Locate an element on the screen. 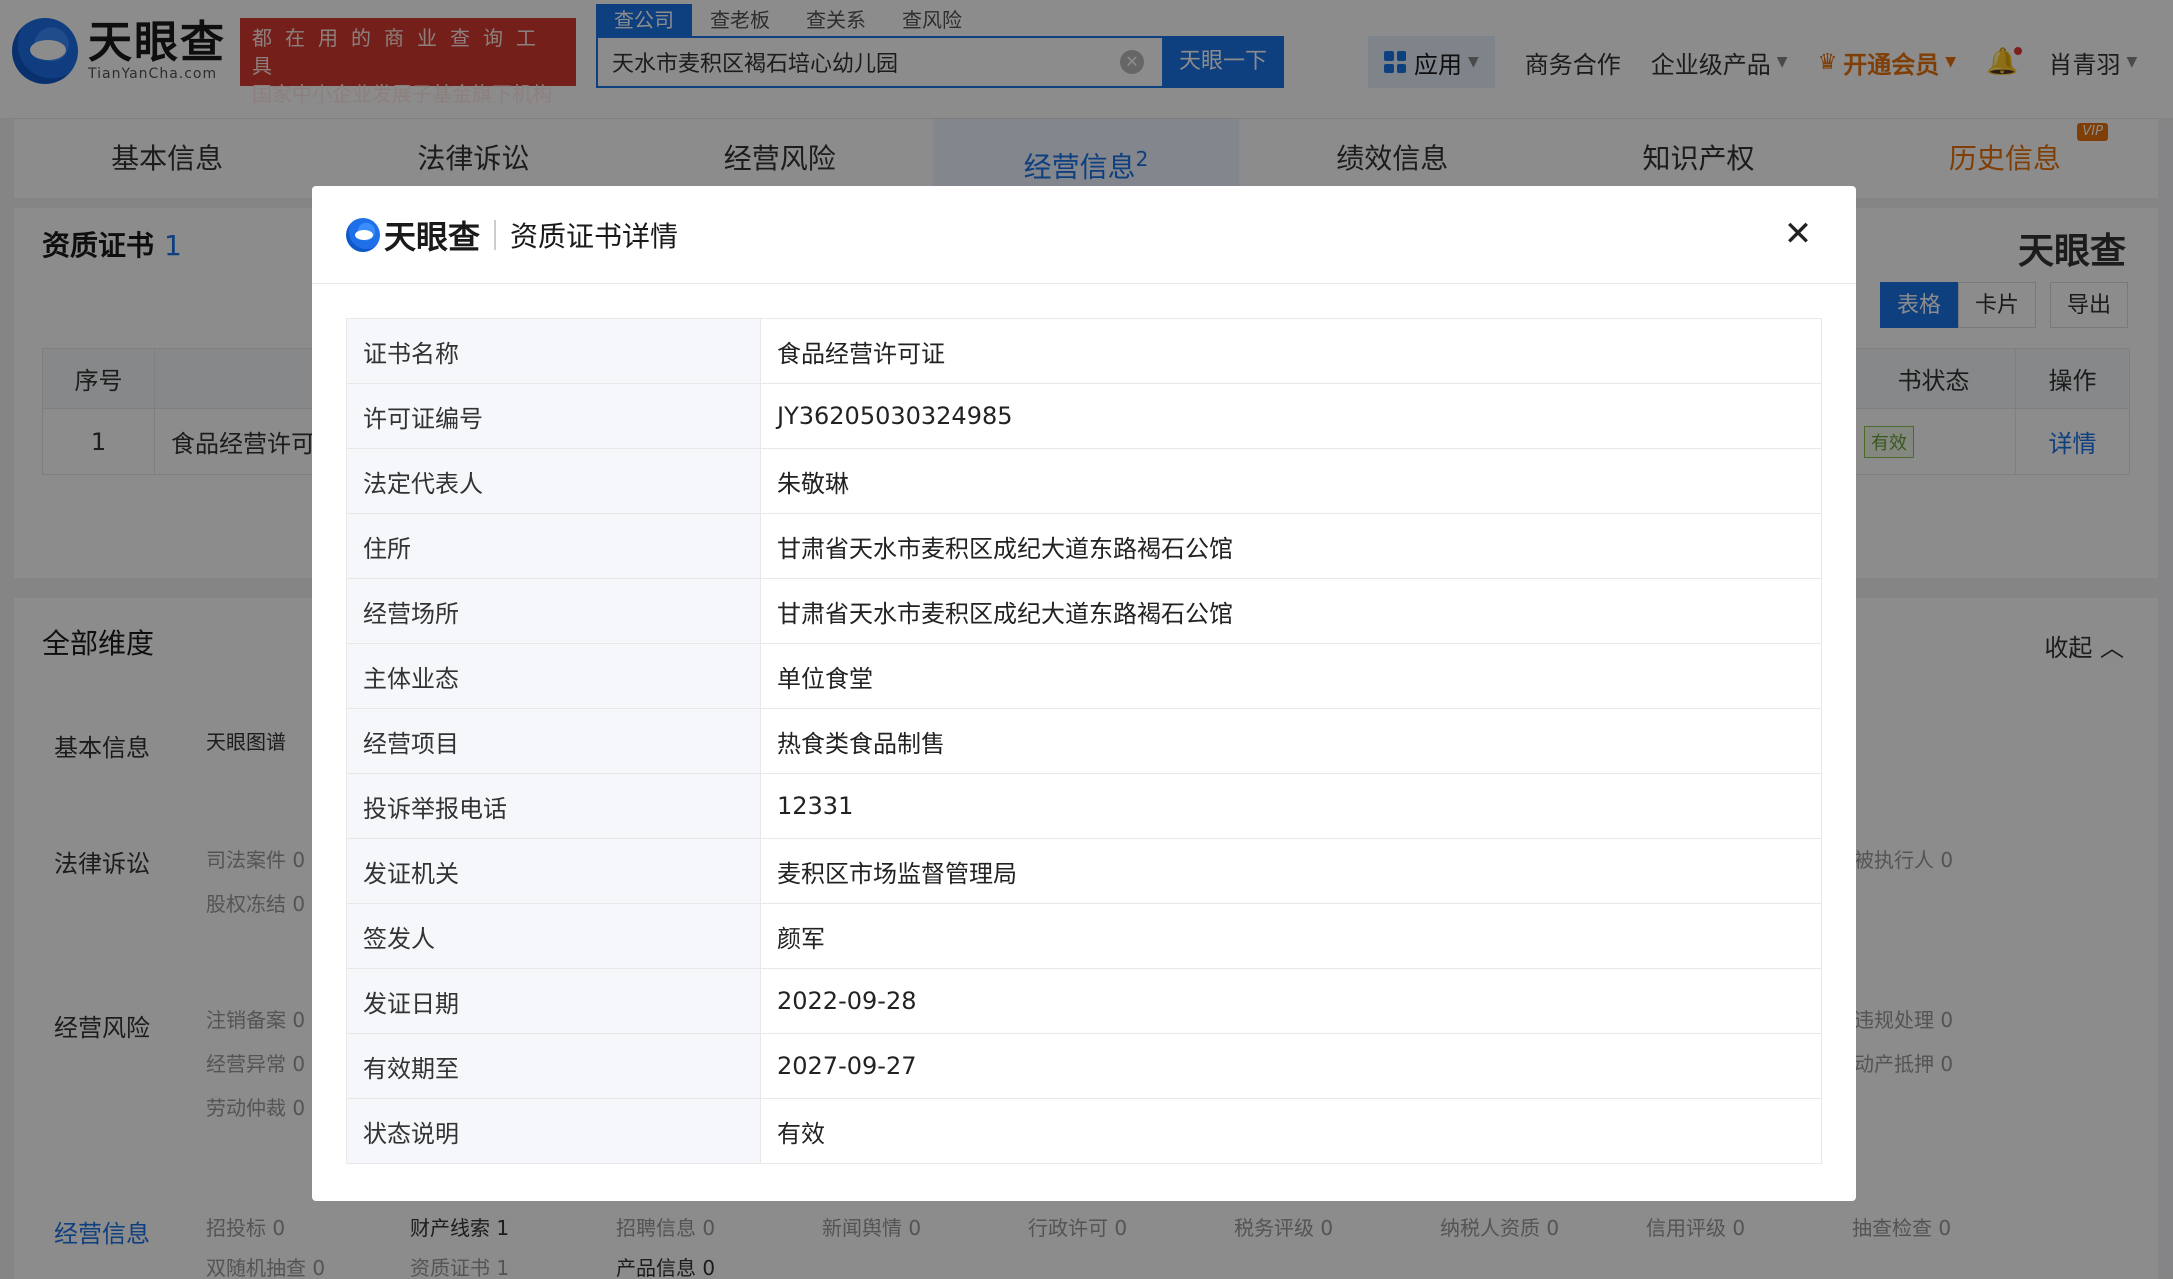 The height and width of the screenshot is (1279, 2173). detail-row: 发证日期 2022-09-28 is located at coordinates (1084, 1001).